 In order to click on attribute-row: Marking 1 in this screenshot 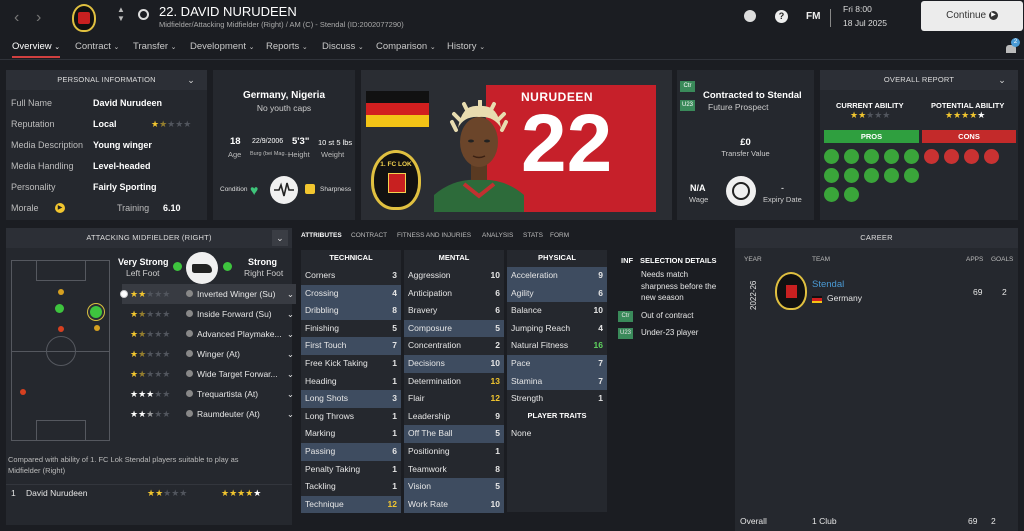, I will do `click(351, 434)`.